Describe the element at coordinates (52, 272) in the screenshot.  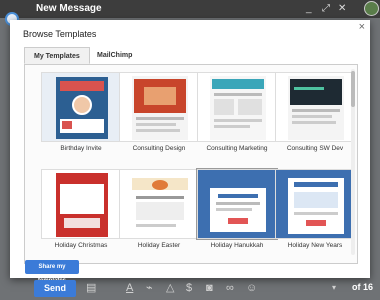
I see `share-templates-button: Share my templates` at that location.